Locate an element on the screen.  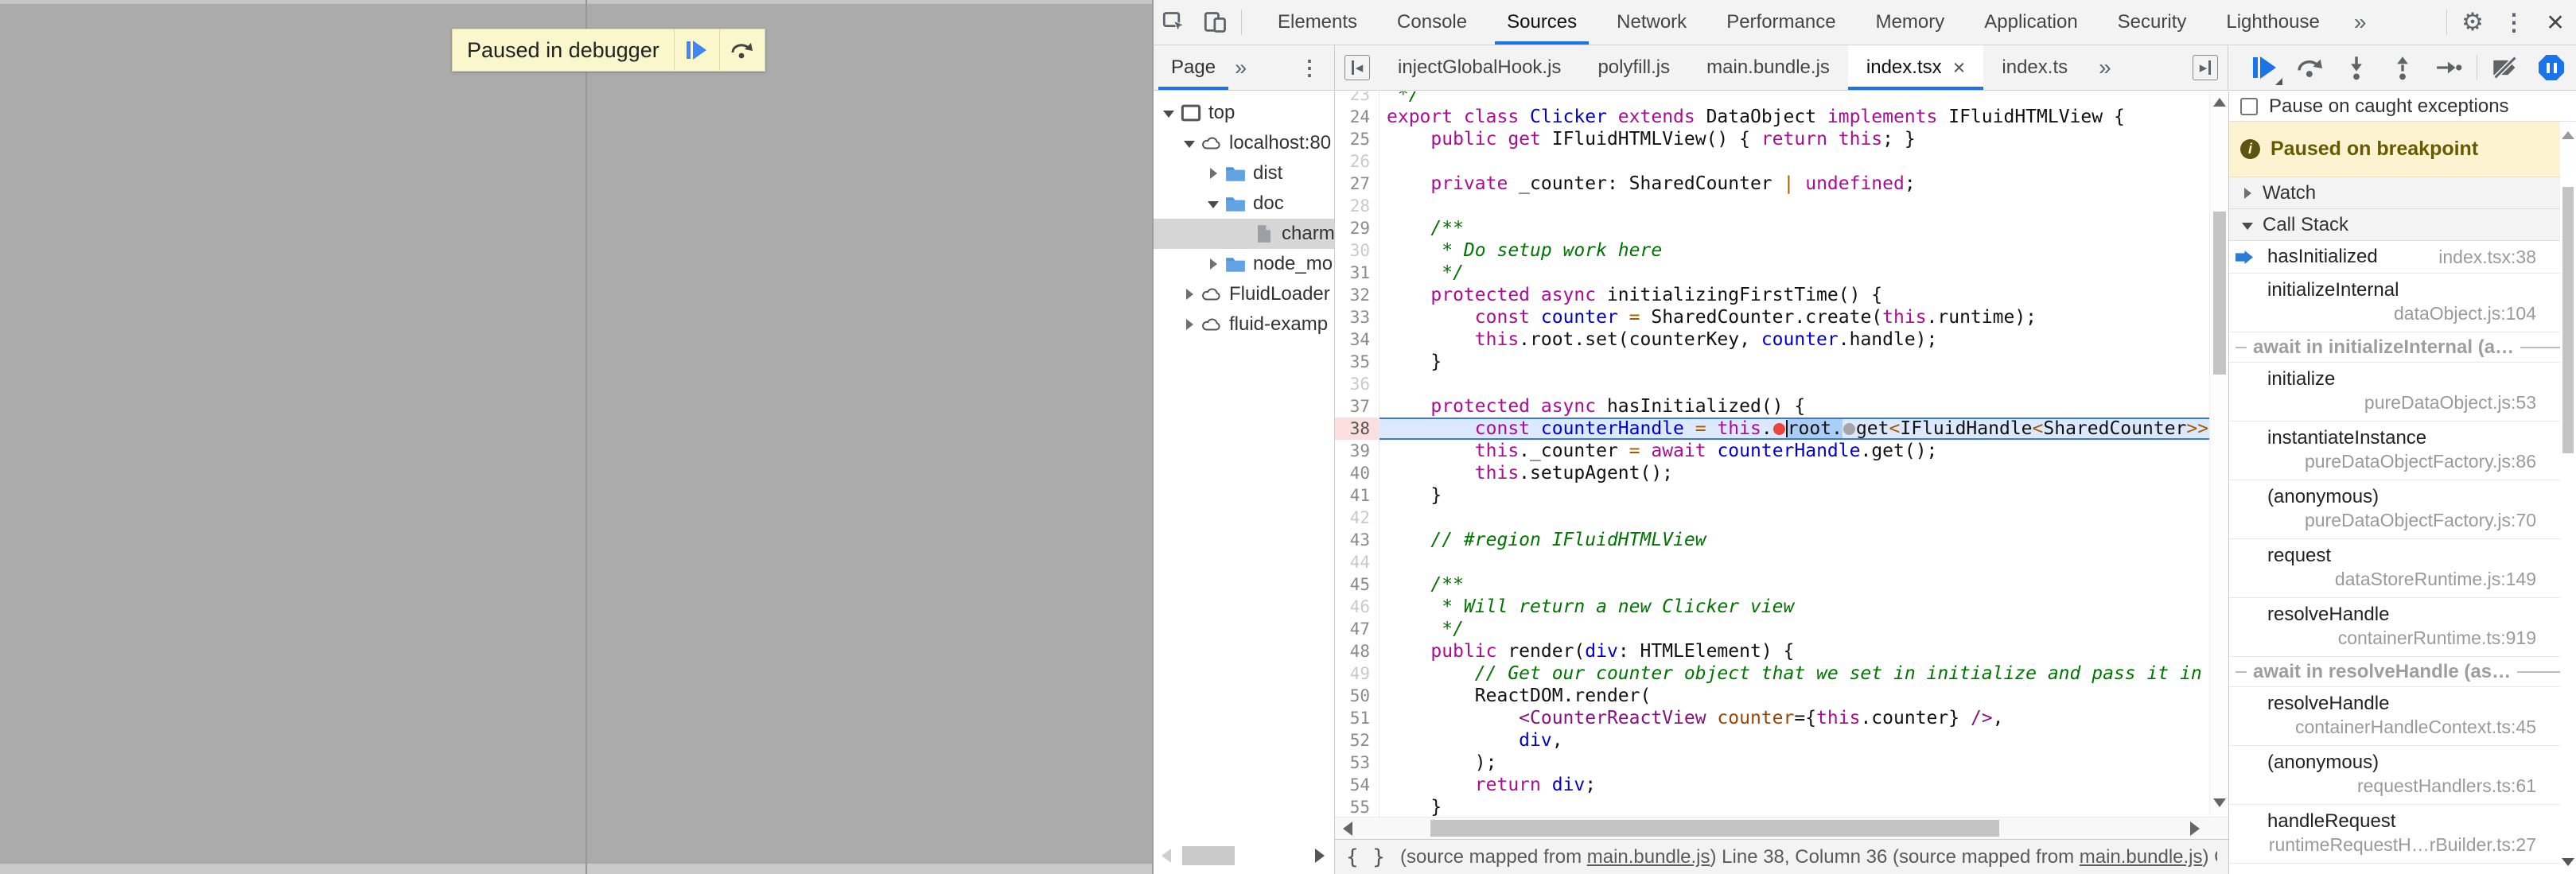
pause-on-caught-checkbox is located at coordinates (2249, 106).